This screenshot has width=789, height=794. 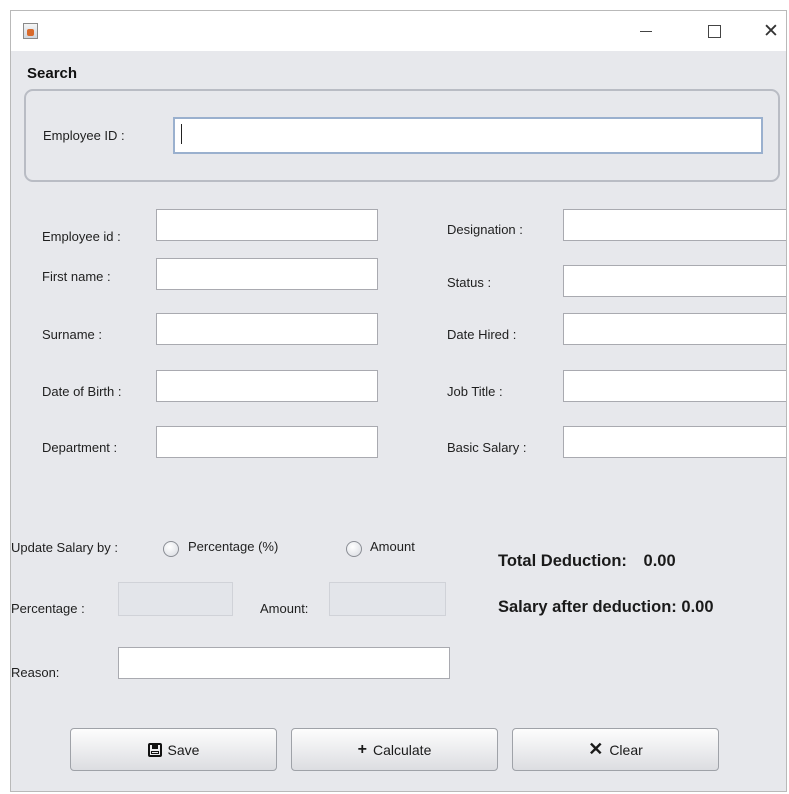 I want to click on save-button: Save, so click(x=173, y=749).